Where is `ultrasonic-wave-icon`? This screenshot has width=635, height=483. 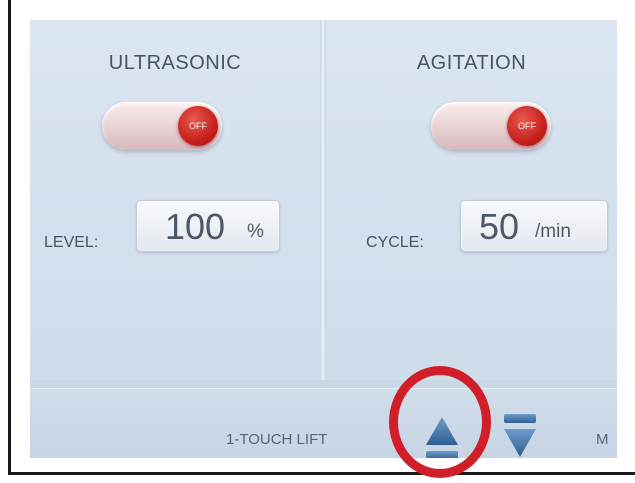
ultrasonic-wave-icon is located at coordinates (175, 26).